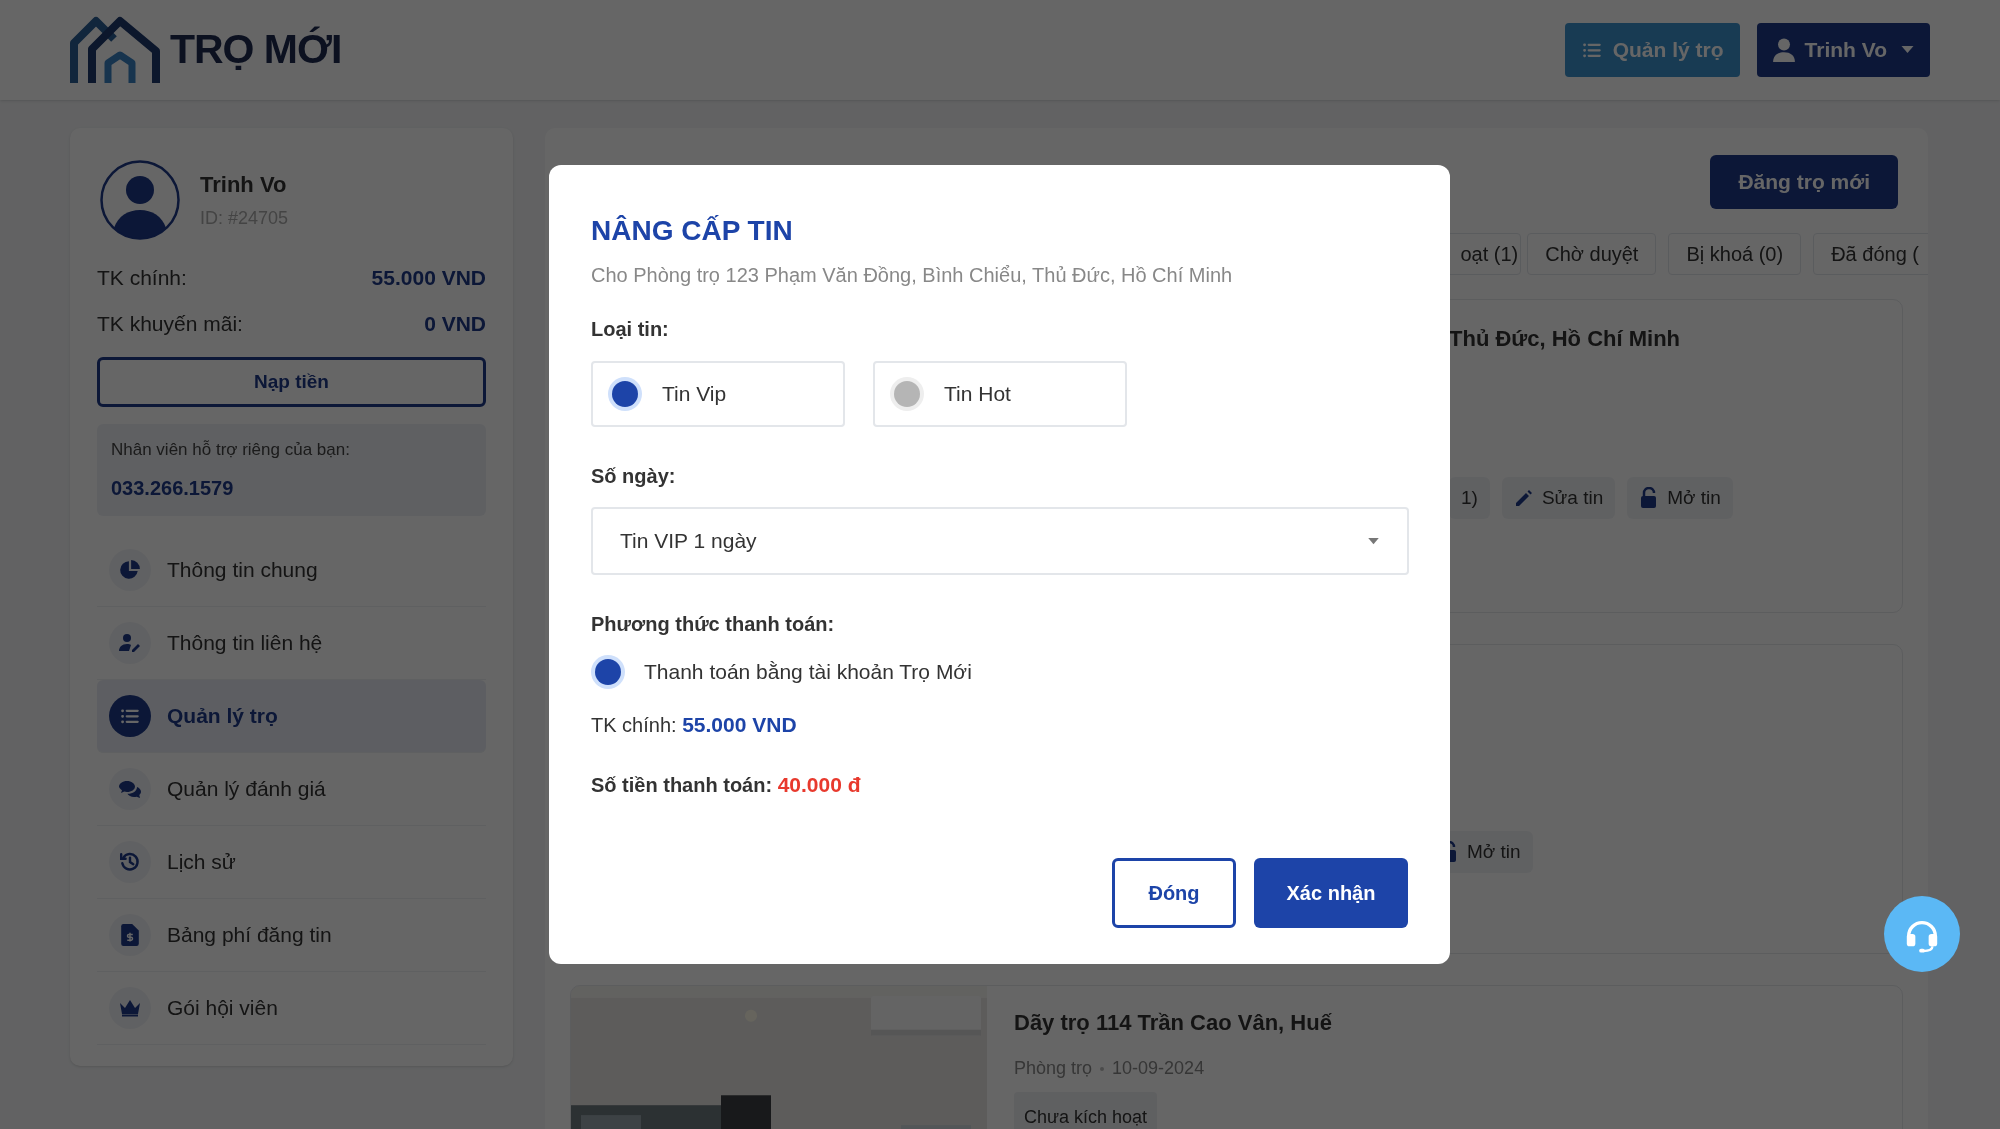 This screenshot has width=2000, height=1129. I want to click on filter-tab: Chờ duyệt, so click(1592, 254).